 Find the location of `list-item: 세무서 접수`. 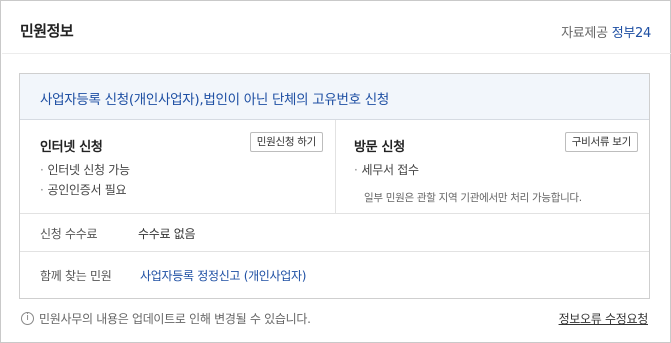

list-item: 세무서 접수 is located at coordinates (387, 170).